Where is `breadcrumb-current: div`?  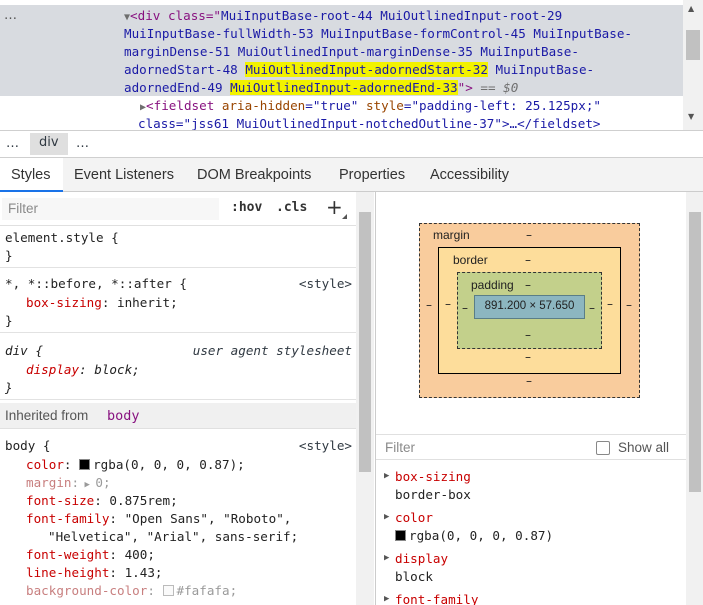 breadcrumb-current: div is located at coordinates (49, 144).